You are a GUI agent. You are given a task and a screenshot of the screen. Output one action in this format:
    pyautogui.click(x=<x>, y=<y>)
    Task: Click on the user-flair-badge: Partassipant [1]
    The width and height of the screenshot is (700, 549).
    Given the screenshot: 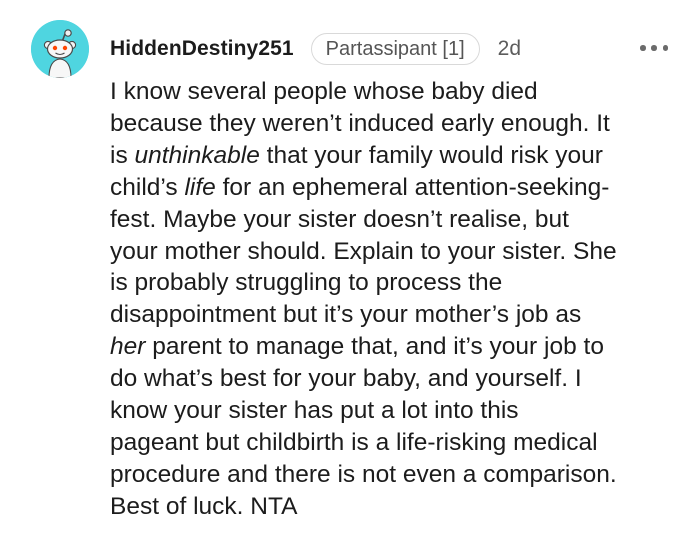 What is the action you would take?
    pyautogui.click(x=395, y=49)
    